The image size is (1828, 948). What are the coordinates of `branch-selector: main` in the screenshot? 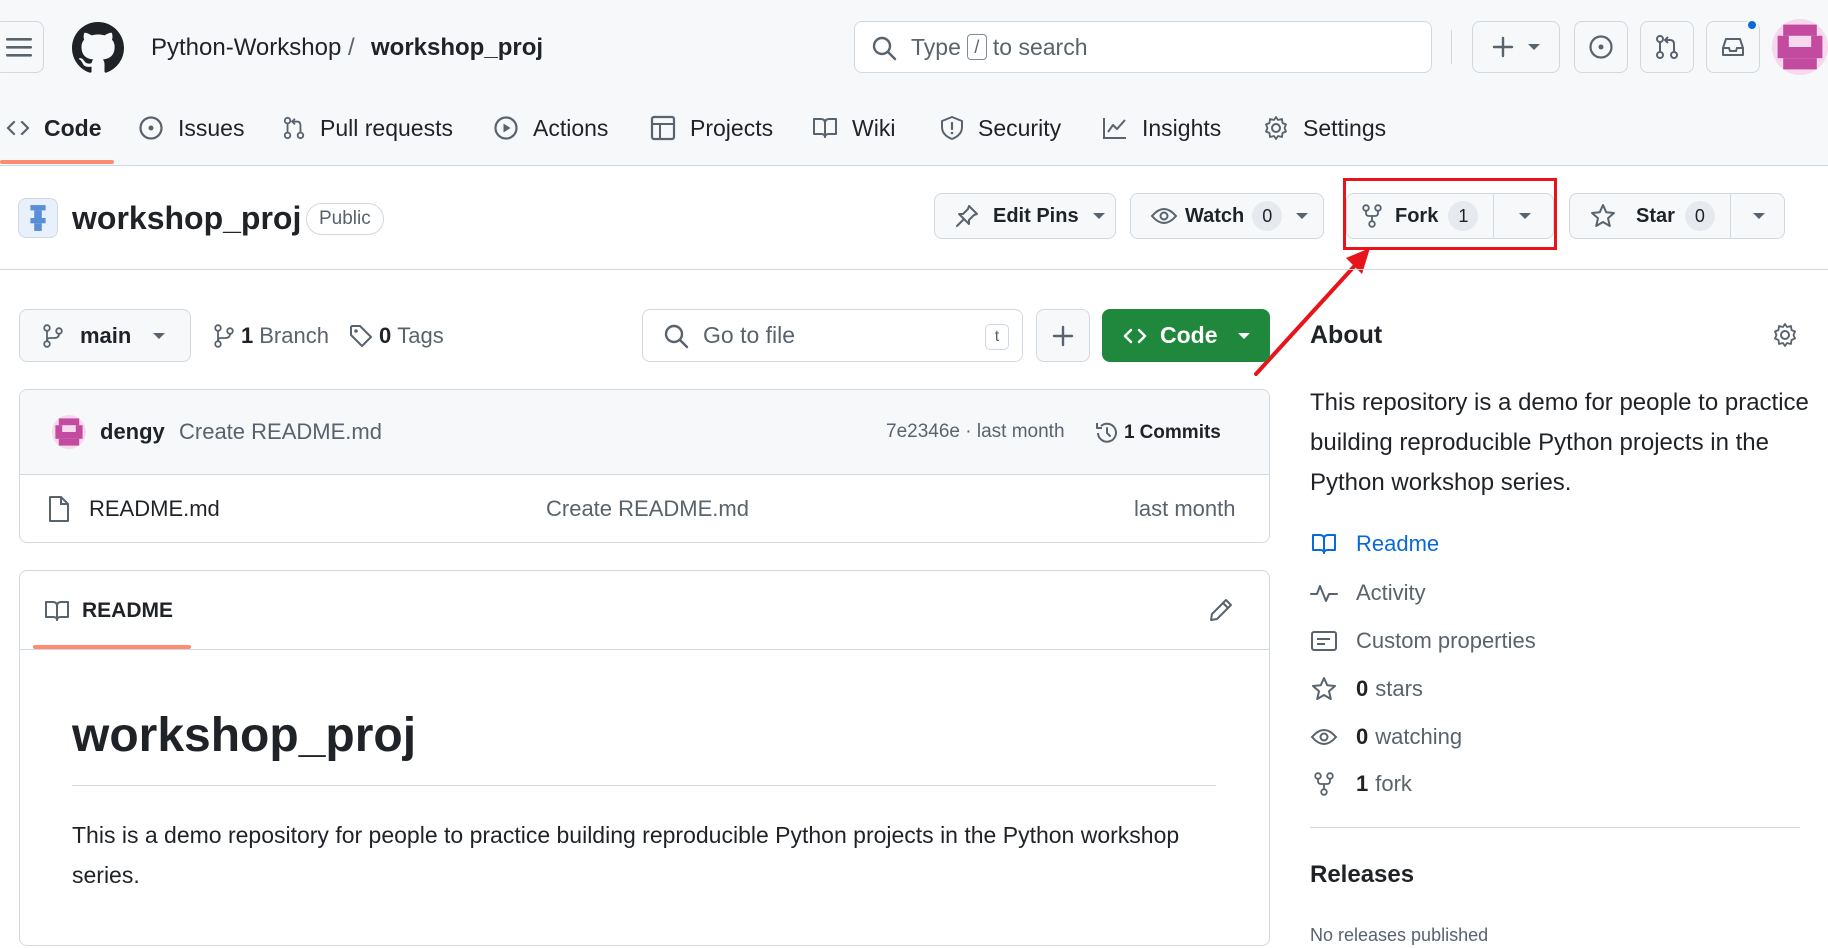 It's located at (105, 335).